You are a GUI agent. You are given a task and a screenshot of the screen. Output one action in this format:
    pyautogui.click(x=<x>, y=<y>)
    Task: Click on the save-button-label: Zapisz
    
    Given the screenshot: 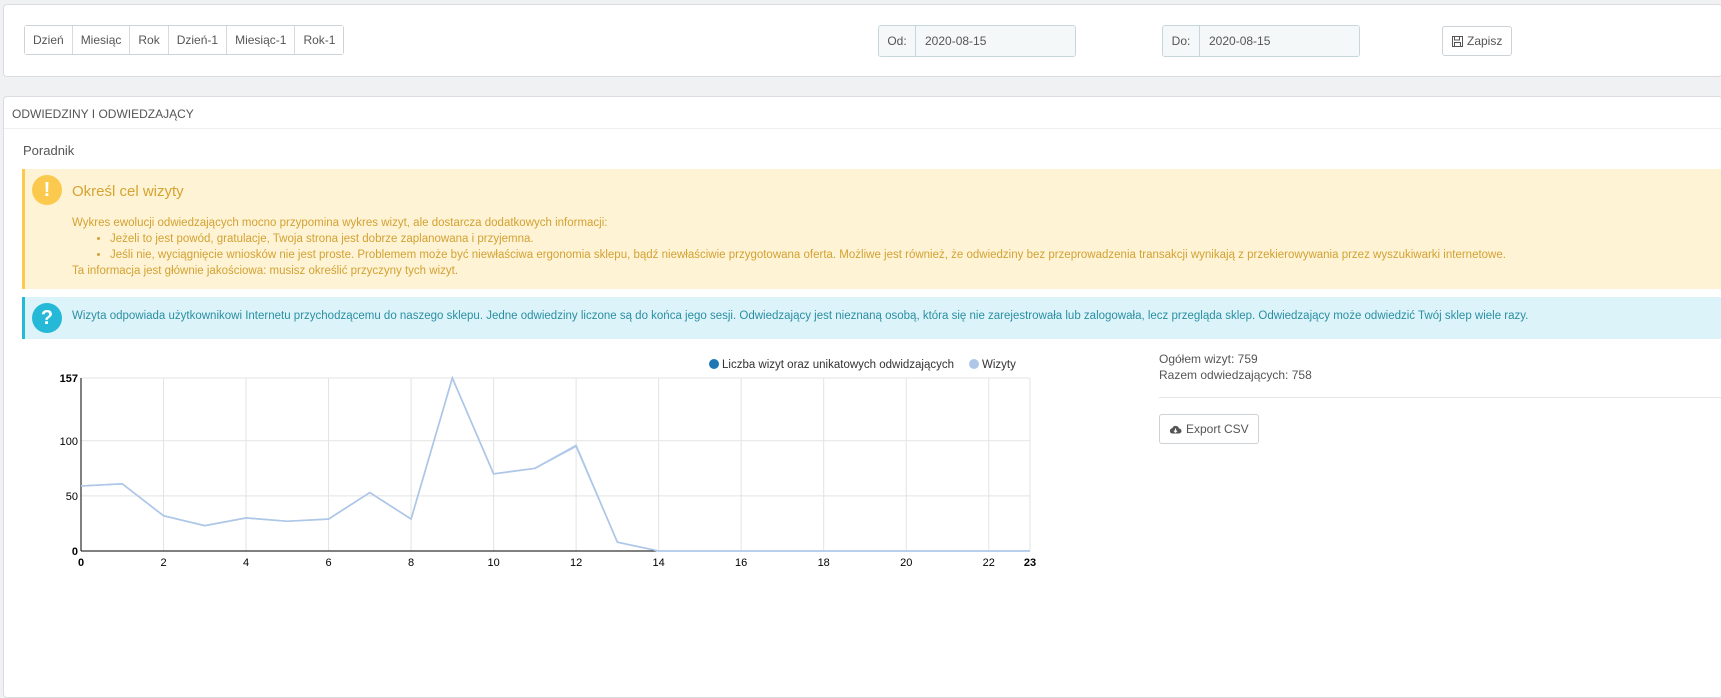 What is the action you would take?
    pyautogui.click(x=1485, y=41)
    